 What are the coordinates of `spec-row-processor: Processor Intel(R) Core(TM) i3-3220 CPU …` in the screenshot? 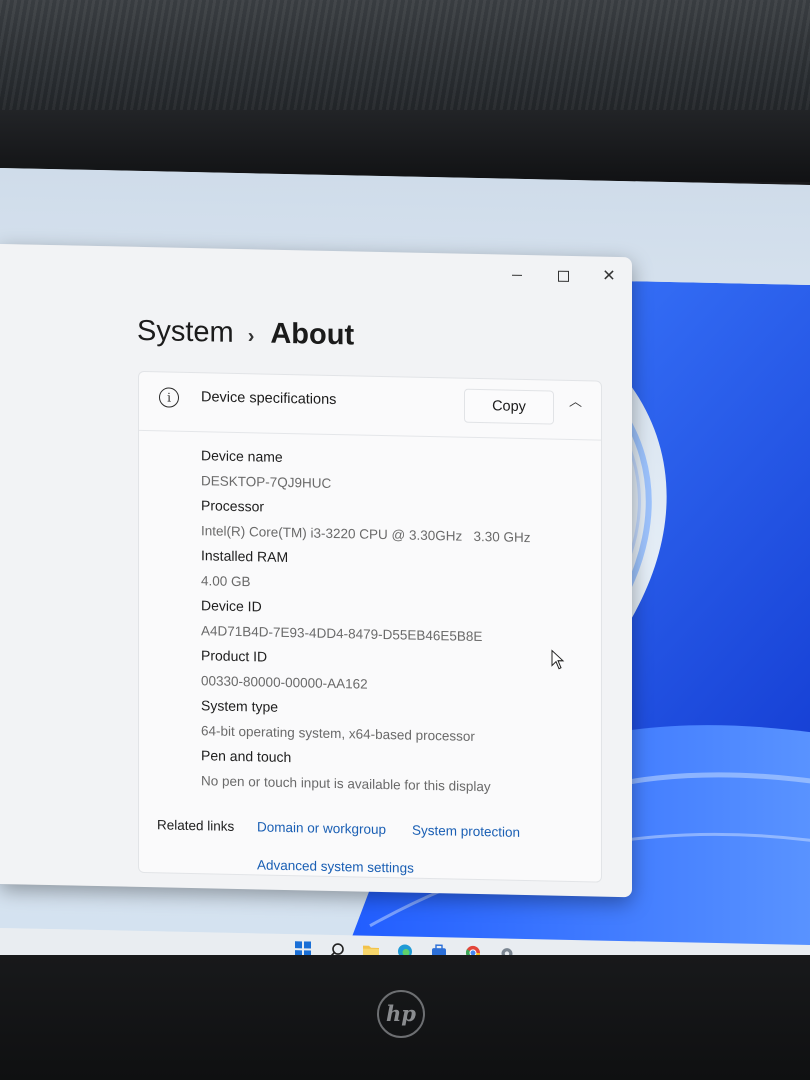 It's located at (366, 521).